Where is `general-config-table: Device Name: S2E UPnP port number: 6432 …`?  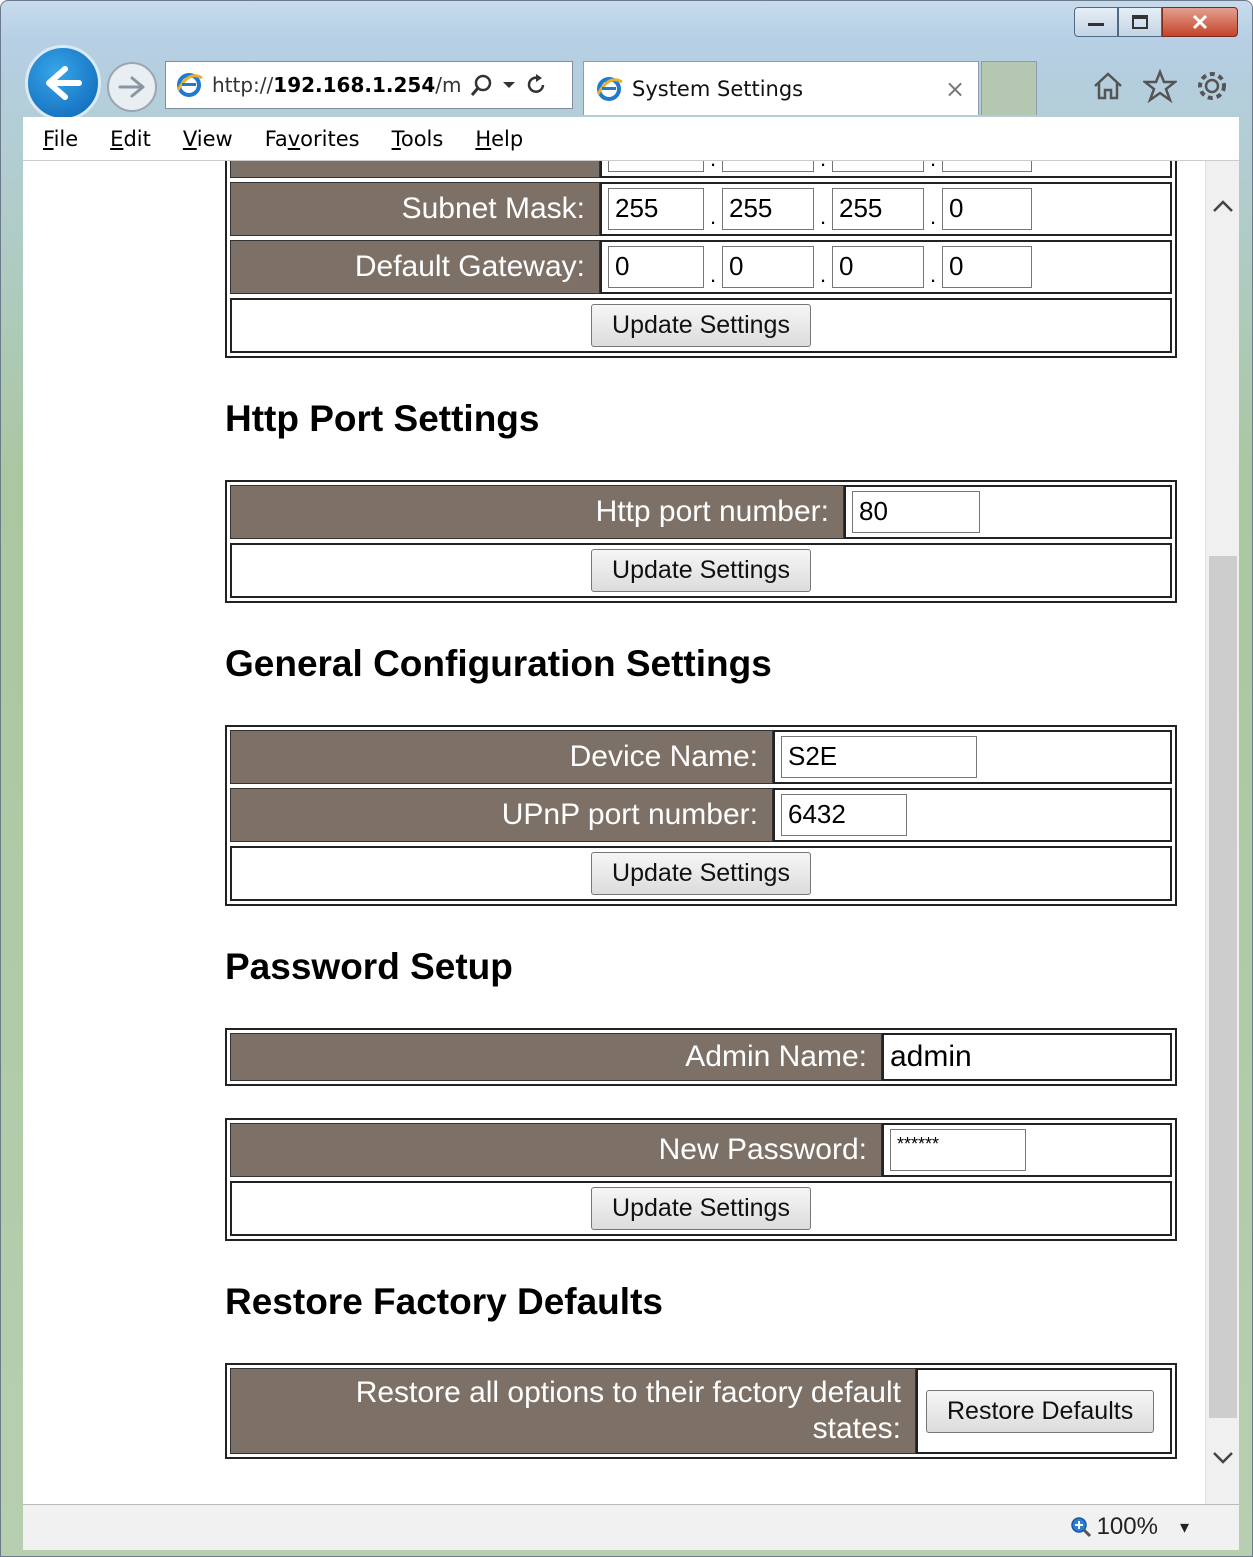 general-config-table: Device Name: S2E UPnP port number: 6432 … is located at coordinates (701, 815).